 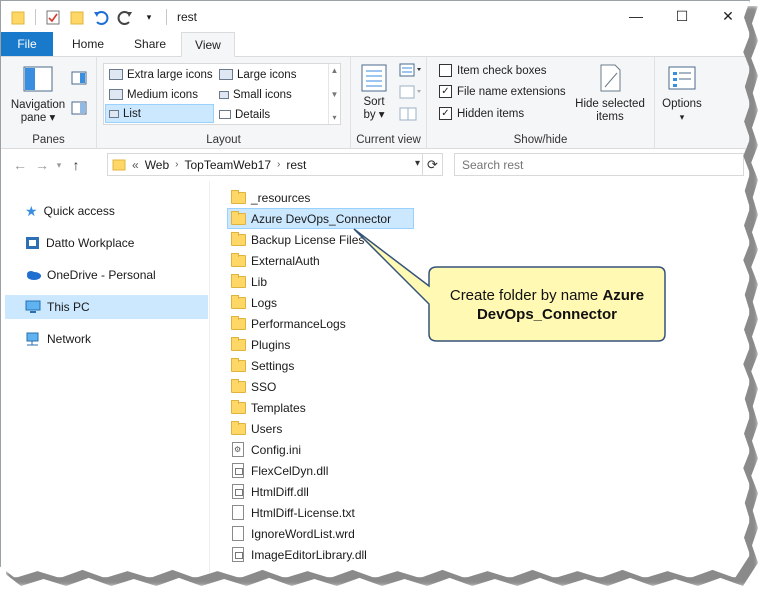 I want to click on list-item: Settings, so click(x=342, y=365).